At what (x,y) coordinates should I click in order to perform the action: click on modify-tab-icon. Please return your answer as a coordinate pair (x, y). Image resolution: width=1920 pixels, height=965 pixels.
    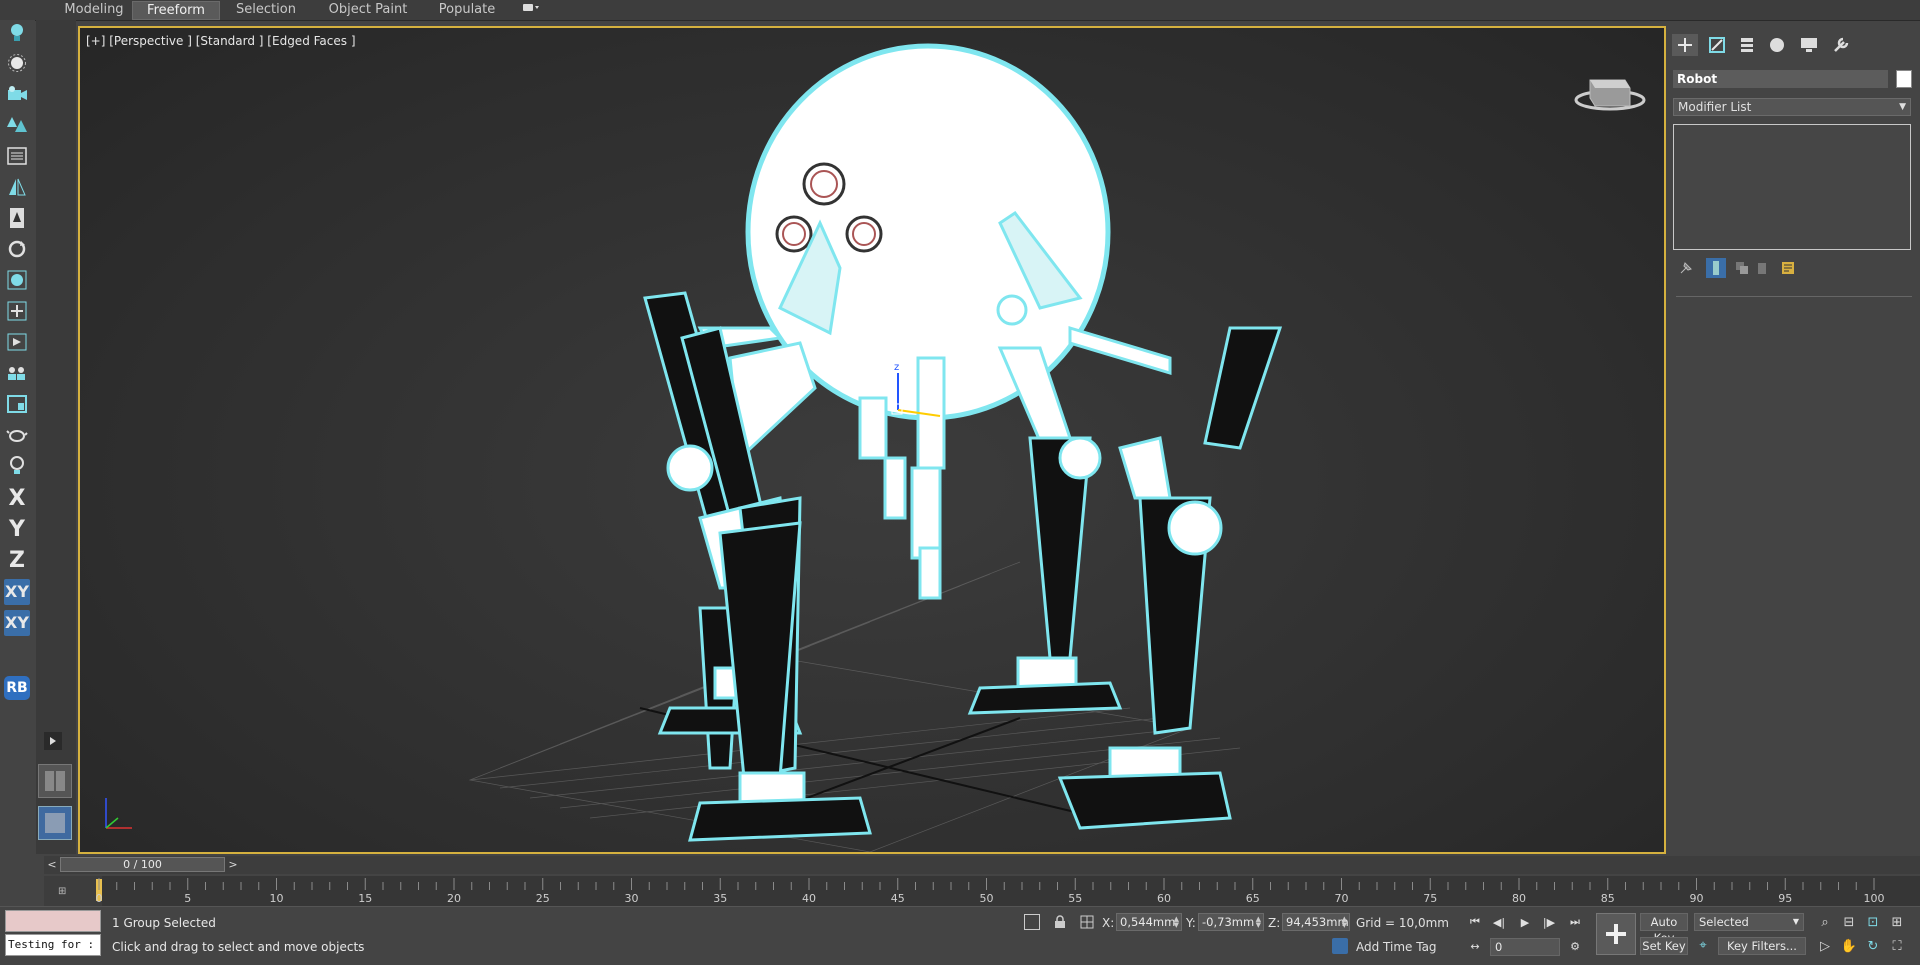
    Looking at the image, I should click on (1717, 45).